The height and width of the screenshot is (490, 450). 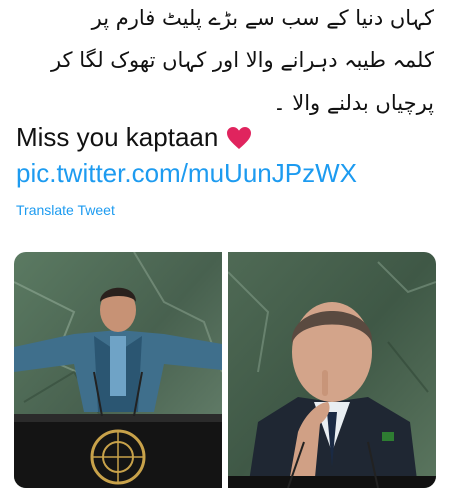 I want to click on tweet-text-line-3: پرچیاں بدلنے والا ۔, so click(x=353, y=103).